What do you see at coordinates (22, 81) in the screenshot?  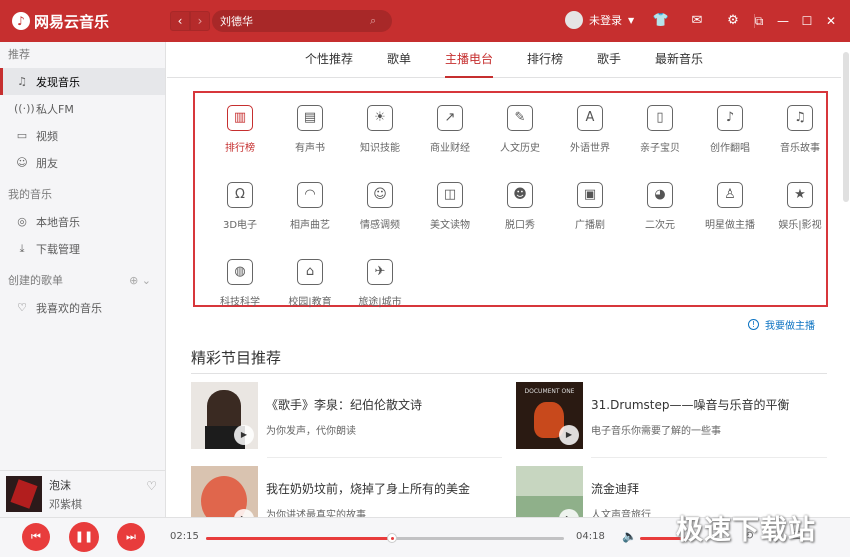 I see `music-note-icon: ♫` at bounding box center [22, 81].